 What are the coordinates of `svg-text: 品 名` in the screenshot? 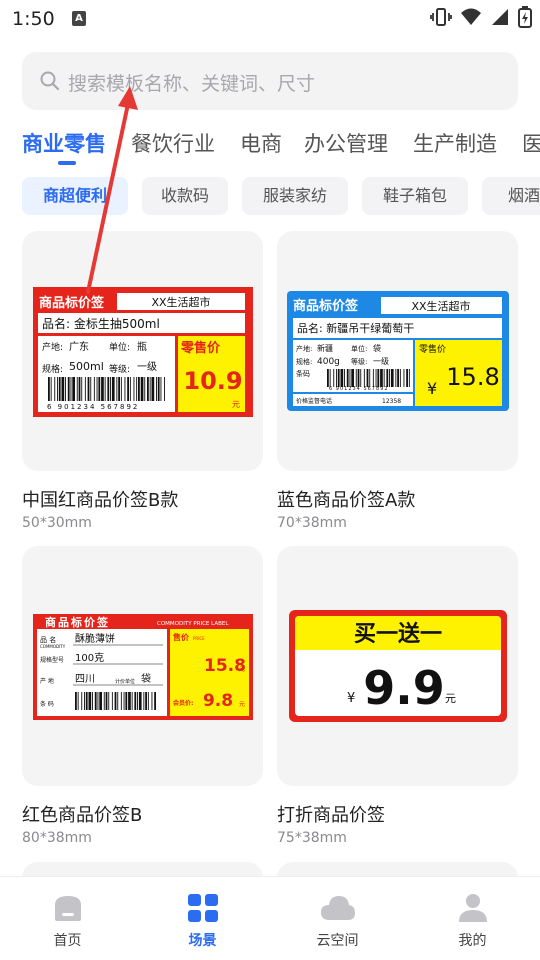 It's located at (48, 639).